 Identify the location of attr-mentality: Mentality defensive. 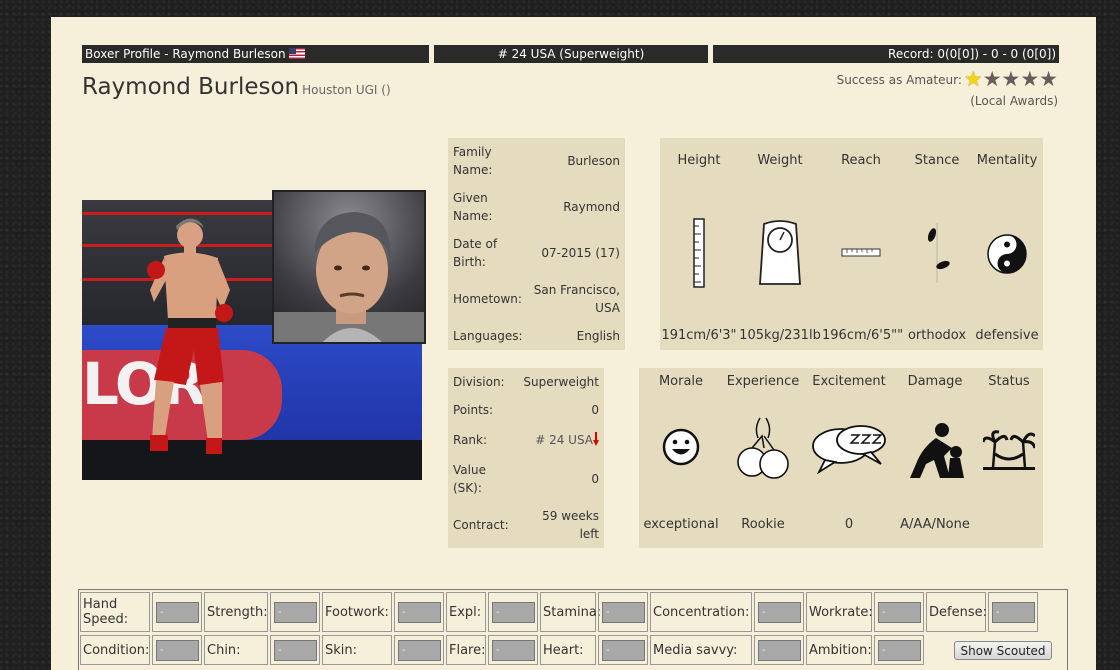
(1007, 248).